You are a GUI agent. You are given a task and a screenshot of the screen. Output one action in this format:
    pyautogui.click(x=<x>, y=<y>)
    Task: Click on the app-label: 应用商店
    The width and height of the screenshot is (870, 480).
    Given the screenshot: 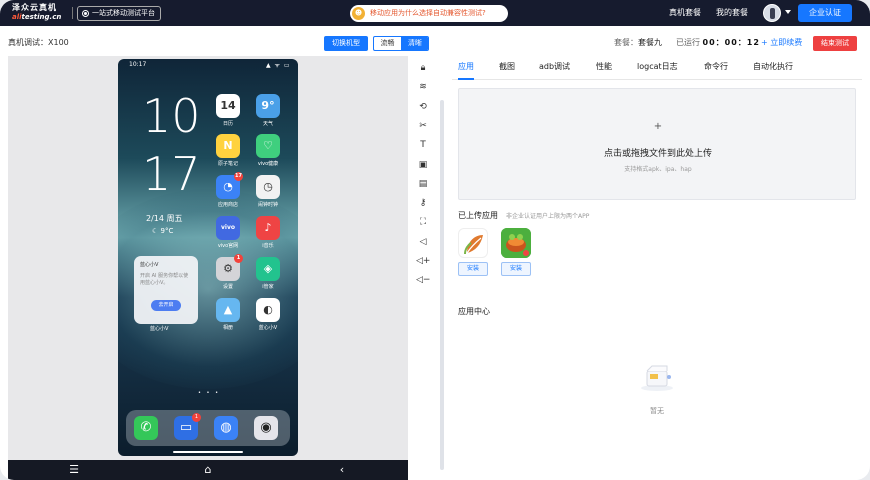 What is the action you would take?
    pyautogui.click(x=227, y=205)
    